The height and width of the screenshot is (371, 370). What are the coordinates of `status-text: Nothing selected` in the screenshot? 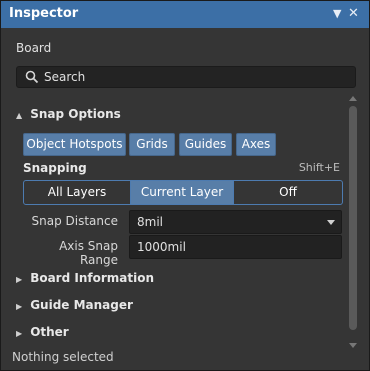 It's located at (63, 357).